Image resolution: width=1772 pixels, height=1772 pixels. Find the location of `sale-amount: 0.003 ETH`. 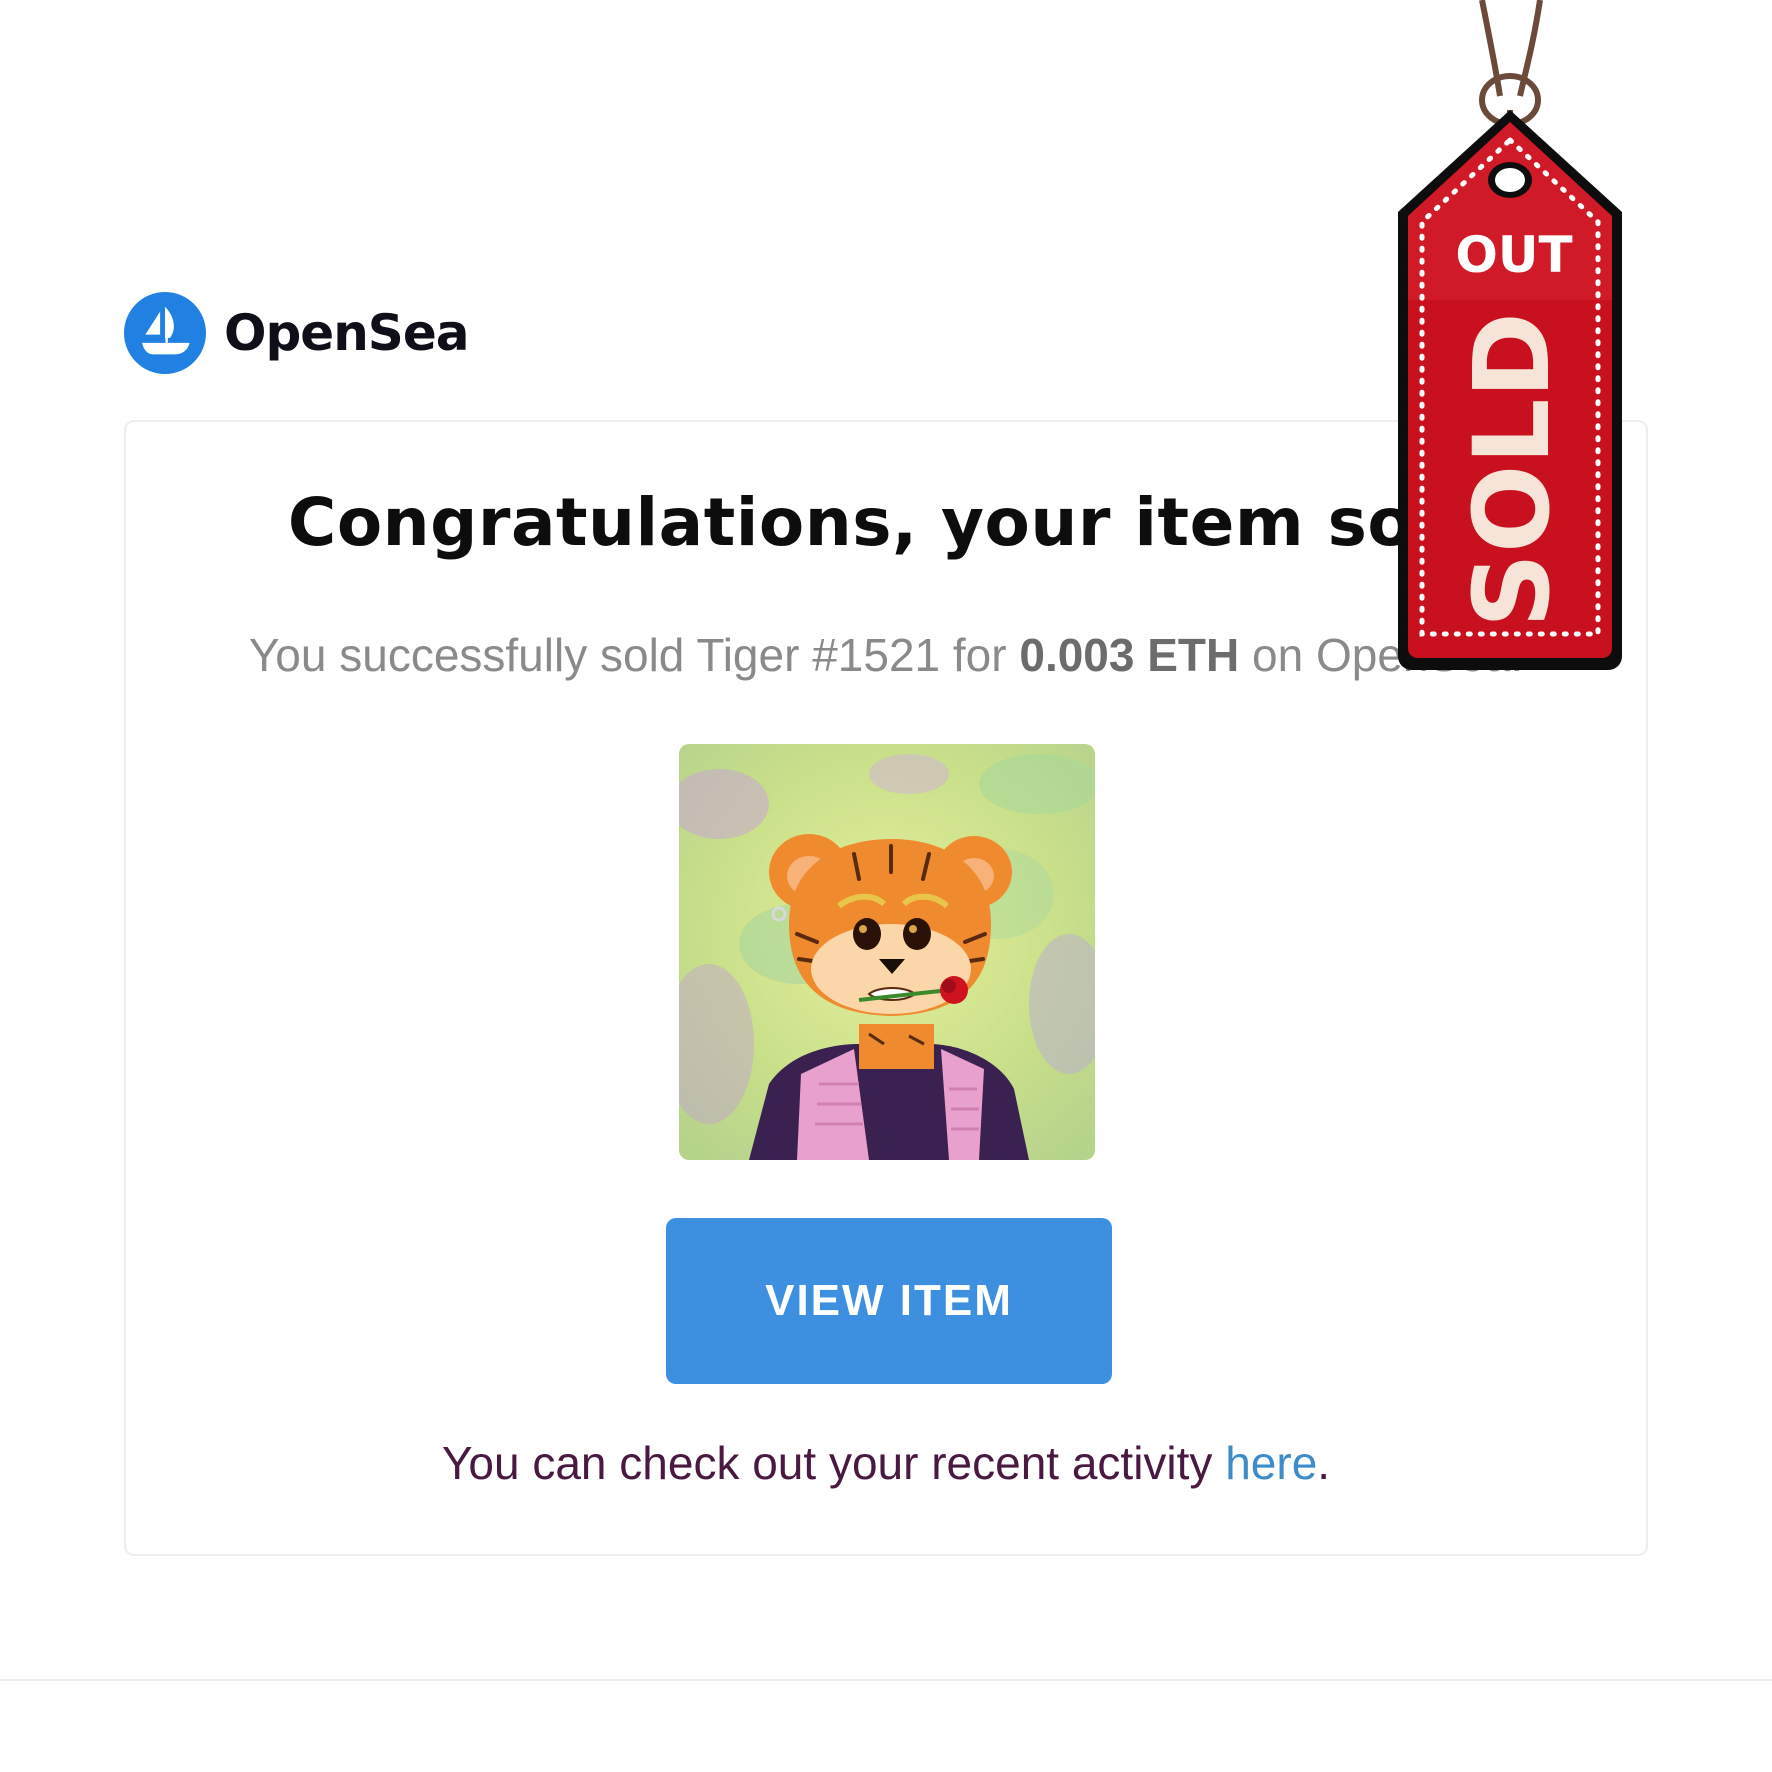

sale-amount: 0.003 ETH is located at coordinates (1129, 655).